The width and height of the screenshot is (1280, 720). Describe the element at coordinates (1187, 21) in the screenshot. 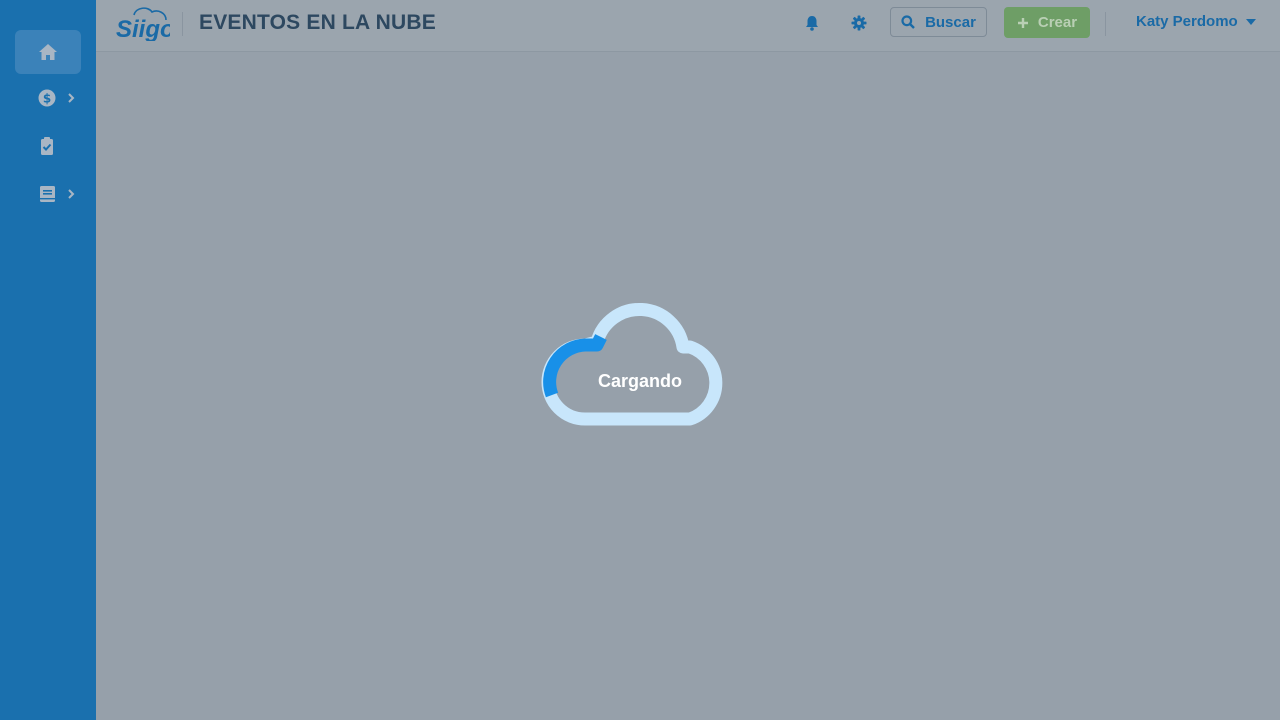

I see `user-name: Katy Perdomo` at that location.